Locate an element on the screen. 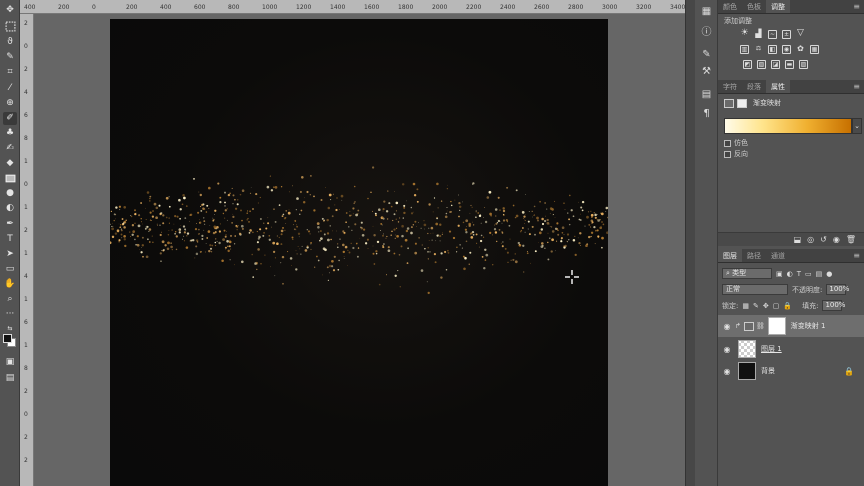 The image size is (864, 486). tab-character: 字符 is located at coordinates (730, 86).